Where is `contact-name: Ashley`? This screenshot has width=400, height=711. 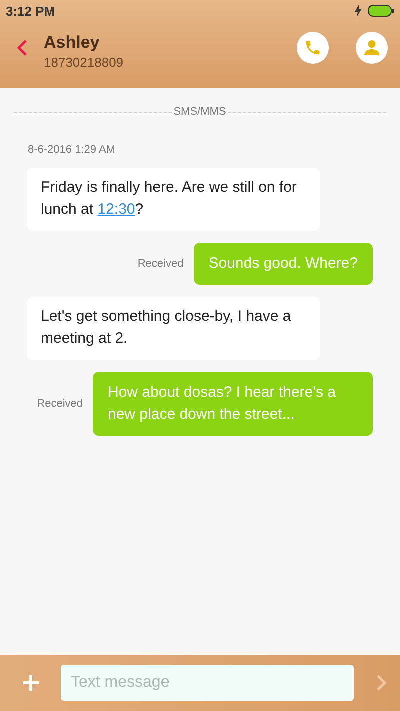
contact-name: Ashley is located at coordinates (72, 42).